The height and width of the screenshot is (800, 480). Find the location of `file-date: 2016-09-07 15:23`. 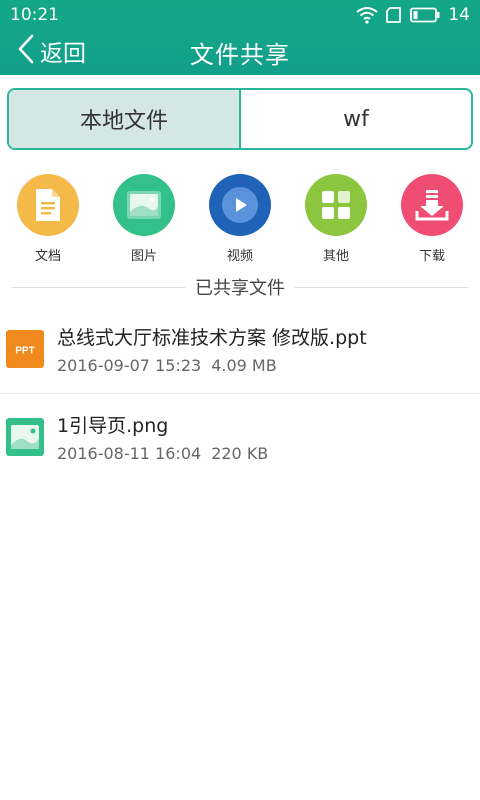

file-date: 2016-09-07 15:23 is located at coordinates (129, 365).